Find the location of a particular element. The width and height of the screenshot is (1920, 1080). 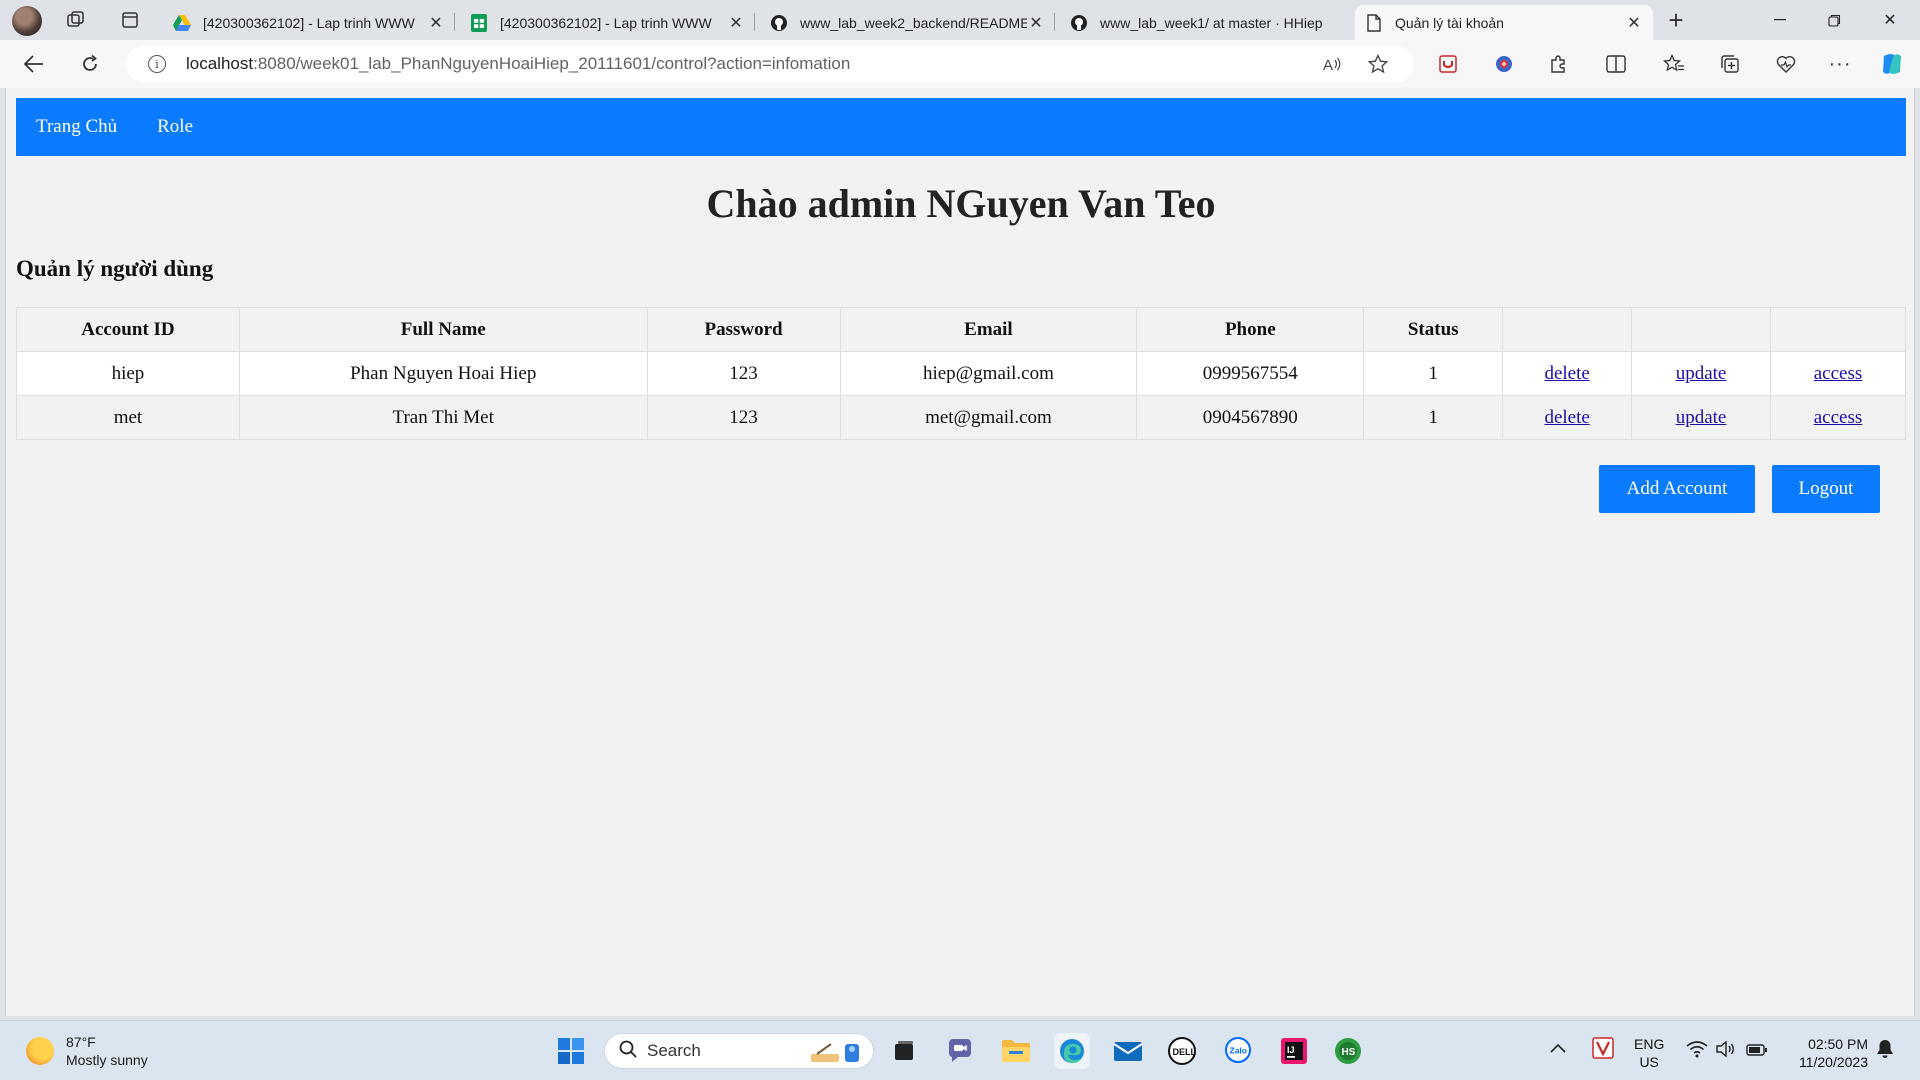

cell-phone: 0904567890 is located at coordinates (1250, 417).